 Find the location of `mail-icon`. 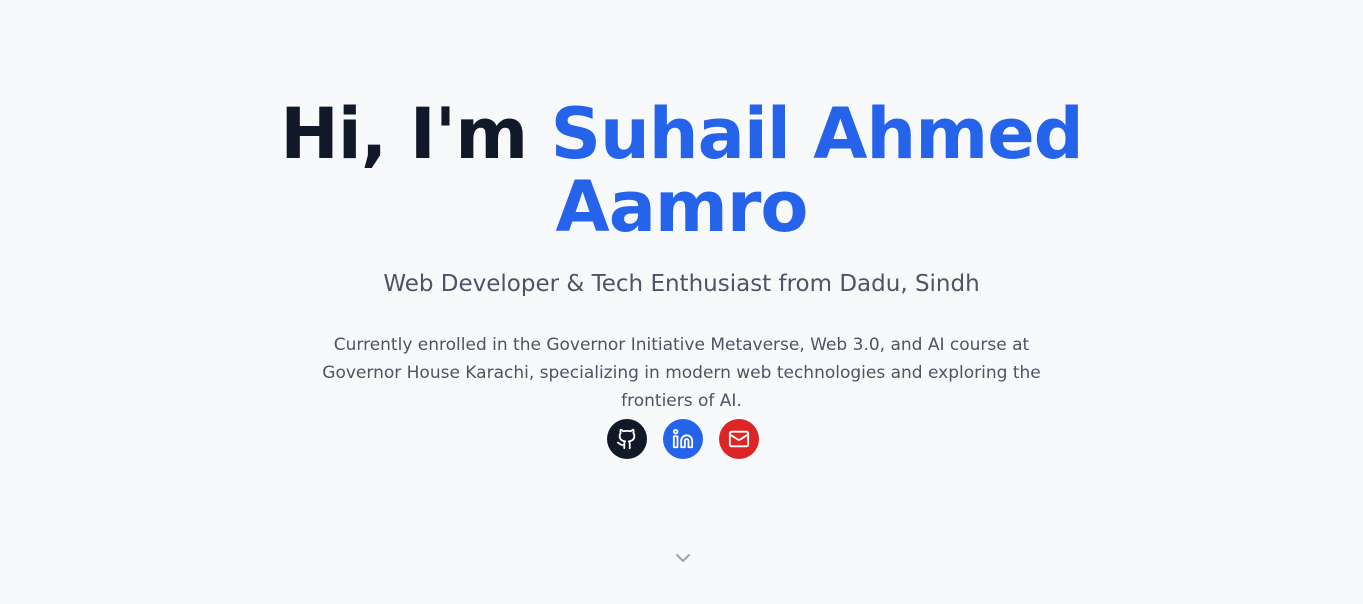

mail-icon is located at coordinates (739, 439).